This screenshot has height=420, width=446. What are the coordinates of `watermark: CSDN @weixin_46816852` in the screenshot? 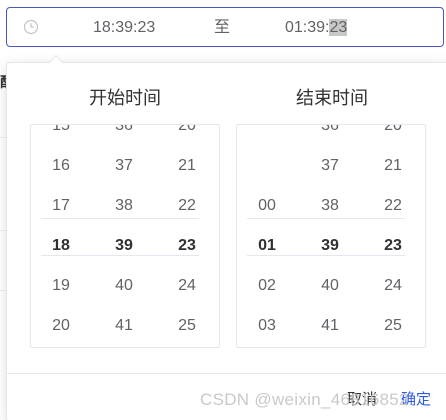 It's located at (304, 399).